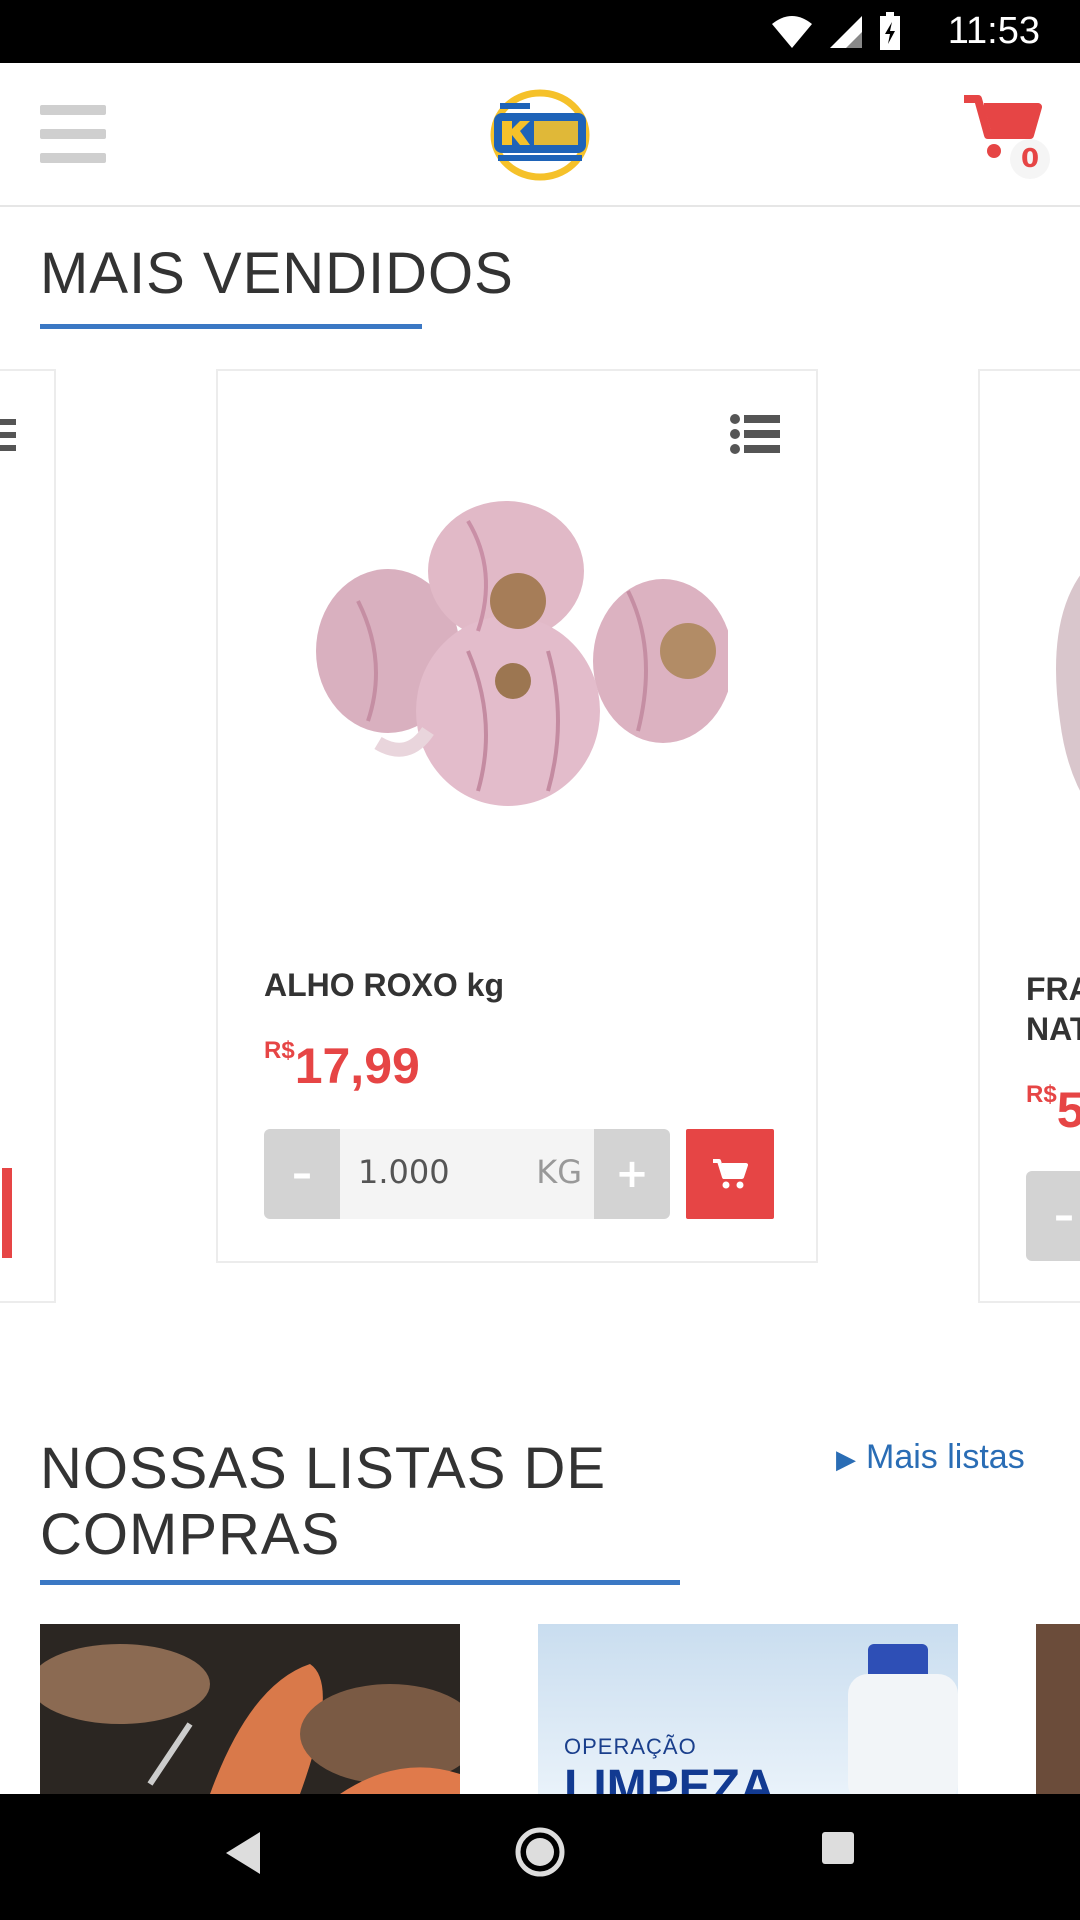 This screenshot has height=1920, width=1080. I want to click on list-title: LIMPEZA, so click(669, 1777).